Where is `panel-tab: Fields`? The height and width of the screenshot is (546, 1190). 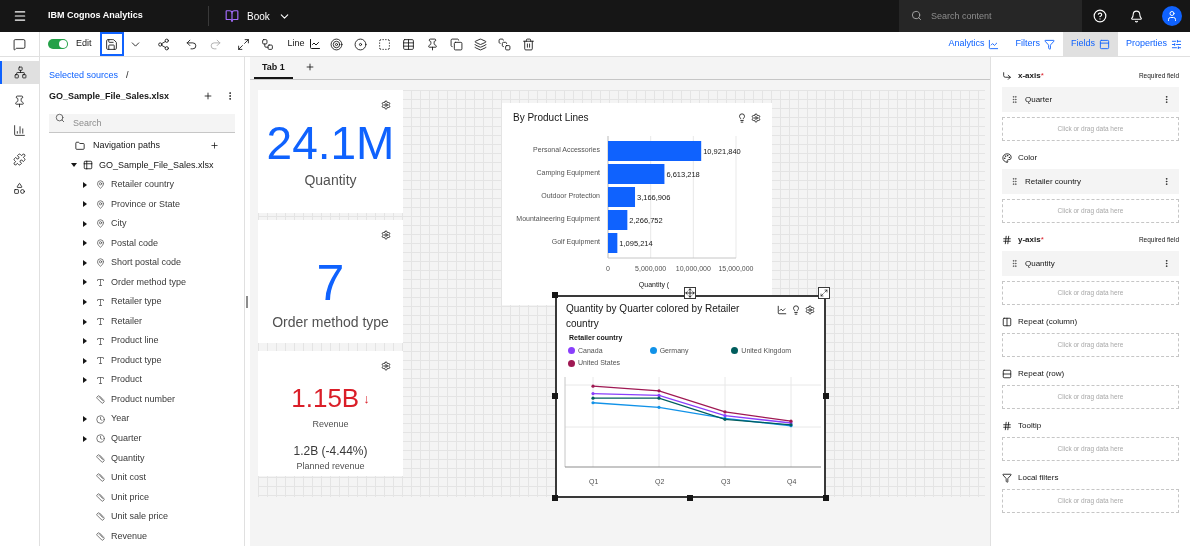
panel-tab: Fields is located at coordinates (1090, 44).